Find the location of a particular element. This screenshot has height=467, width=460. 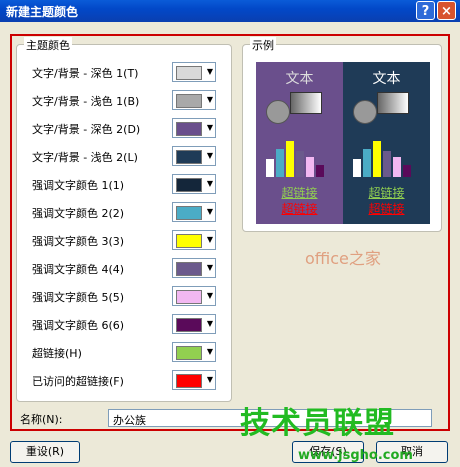

sample-bars-right is located at coordinates (388, 157).